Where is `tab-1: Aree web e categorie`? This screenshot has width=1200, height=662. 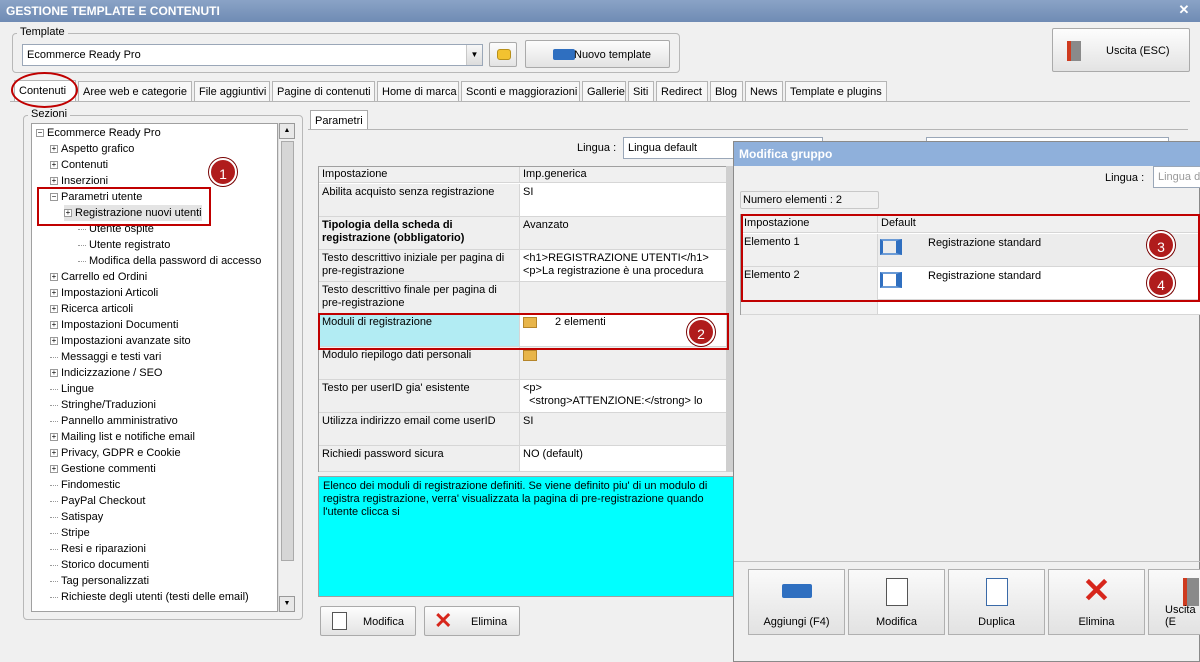 tab-1: Aree web e categorie is located at coordinates (135, 91).